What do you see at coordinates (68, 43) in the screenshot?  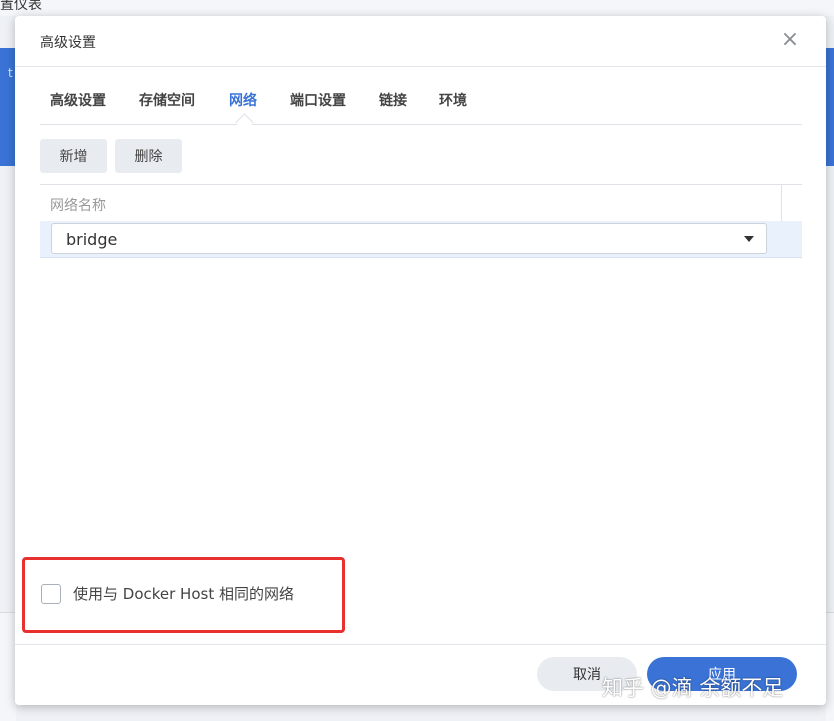 I see `dialog-title: 高级设置` at bounding box center [68, 43].